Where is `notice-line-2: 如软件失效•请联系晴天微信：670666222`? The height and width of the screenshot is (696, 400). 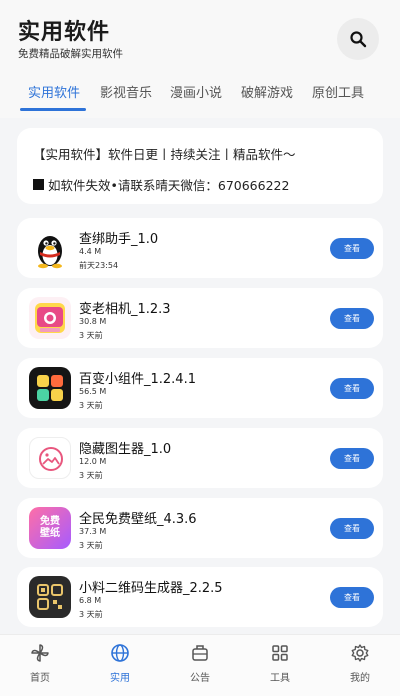
notice-line-2: 如软件失效•请联系晴天微信：670666222 is located at coordinates (161, 184).